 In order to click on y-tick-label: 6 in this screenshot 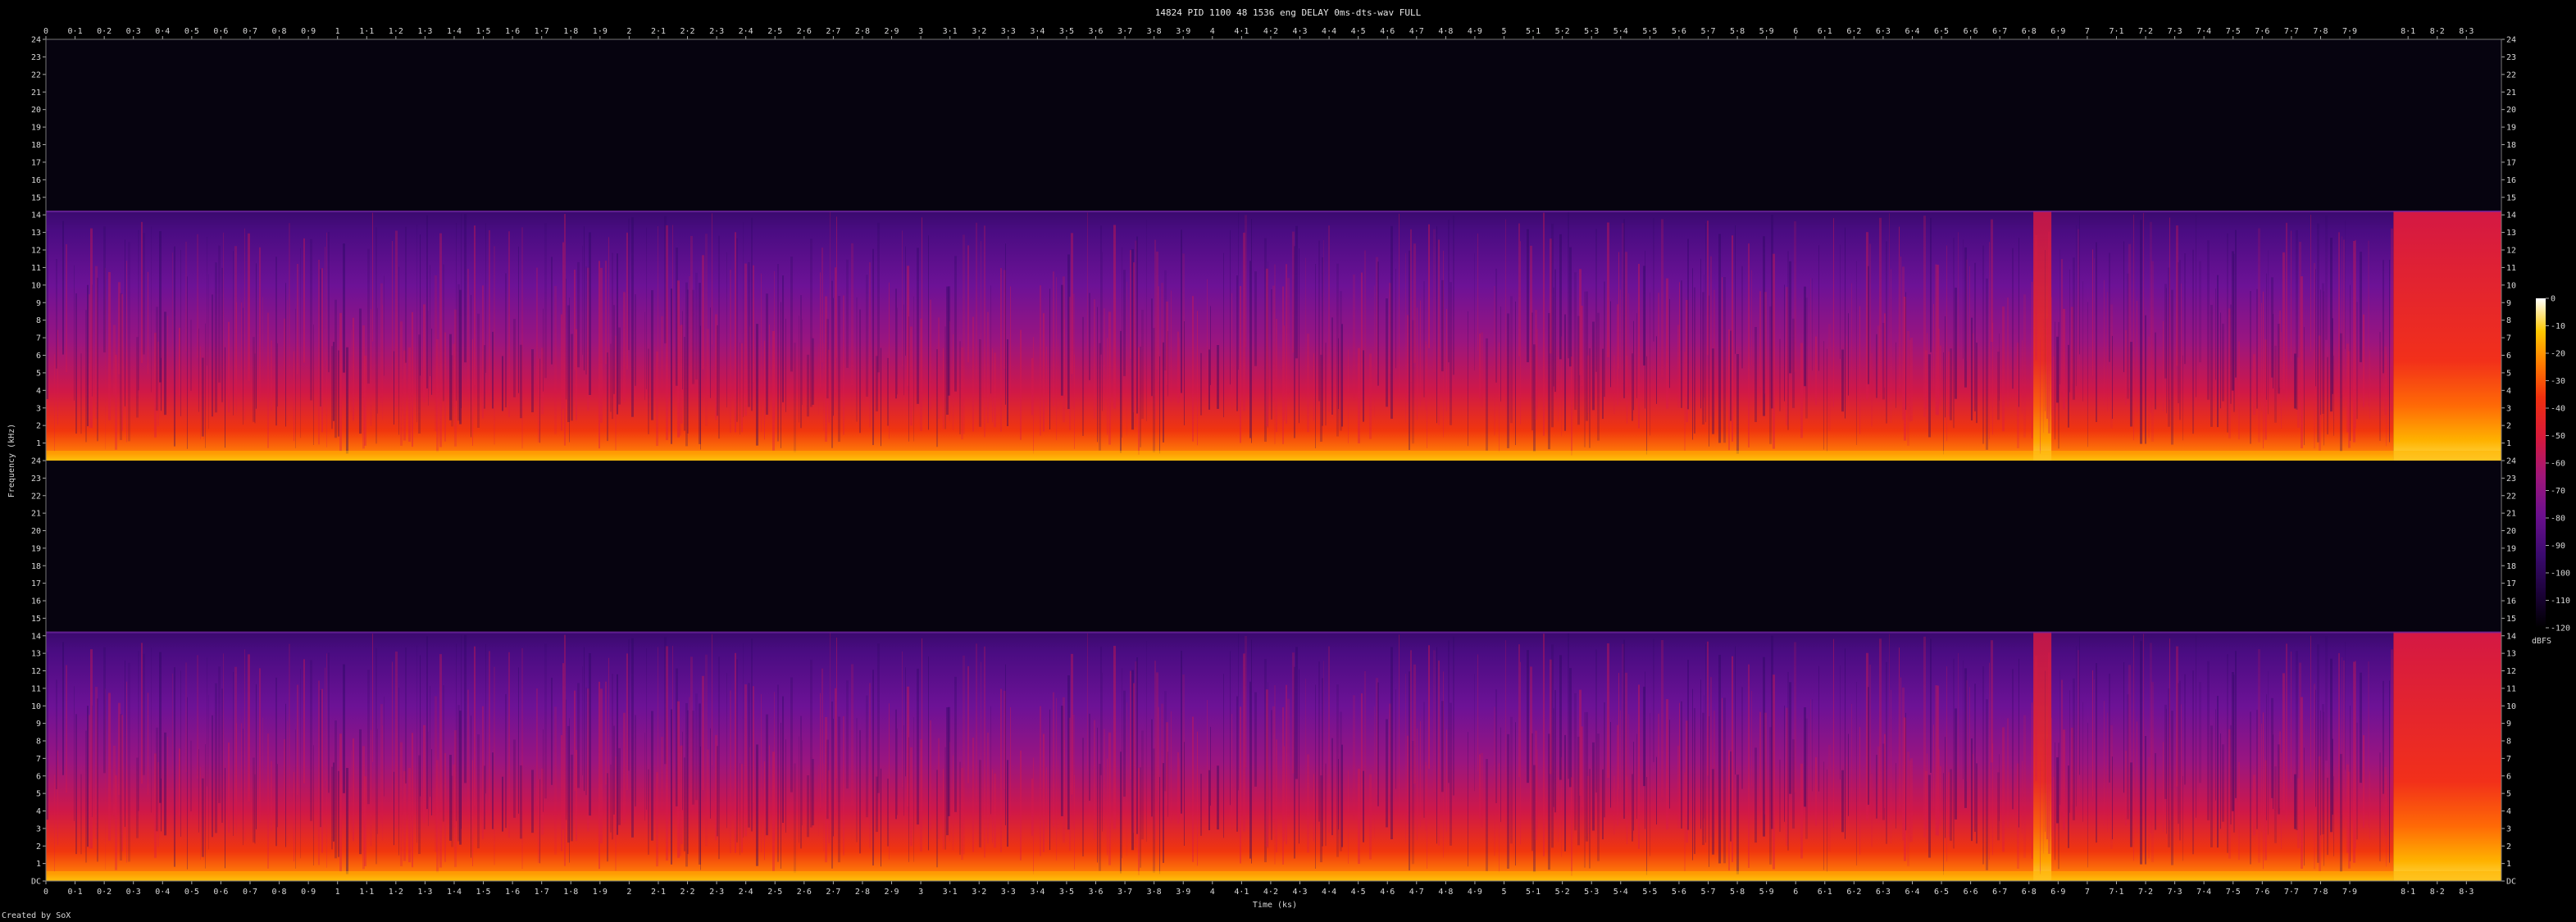, I will do `click(38, 356)`.